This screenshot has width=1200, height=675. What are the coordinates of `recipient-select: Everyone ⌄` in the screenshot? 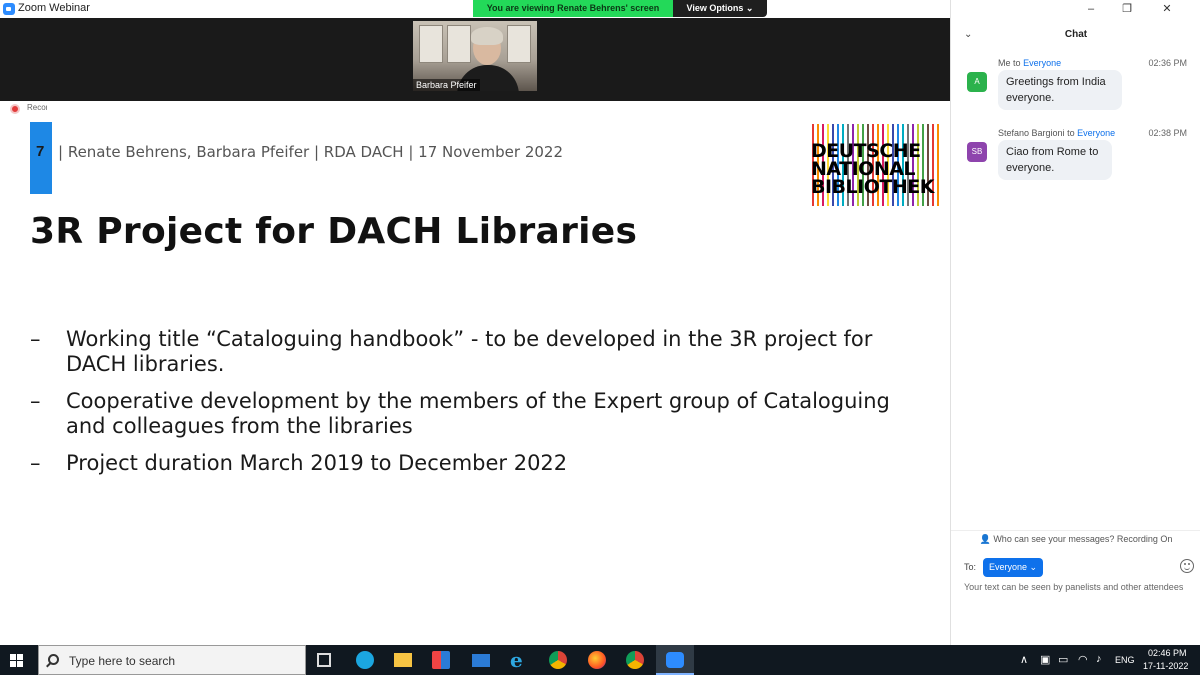 It's located at (1013, 567).